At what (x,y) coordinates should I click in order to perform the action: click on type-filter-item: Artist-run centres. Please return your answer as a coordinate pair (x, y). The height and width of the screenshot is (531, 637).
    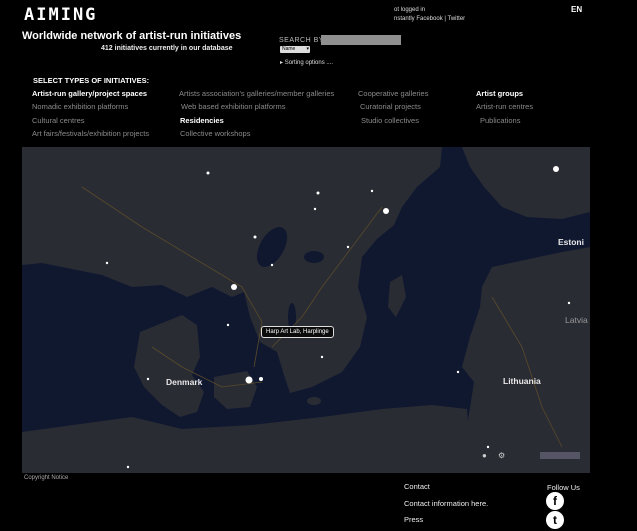
    Looking at the image, I should click on (504, 106).